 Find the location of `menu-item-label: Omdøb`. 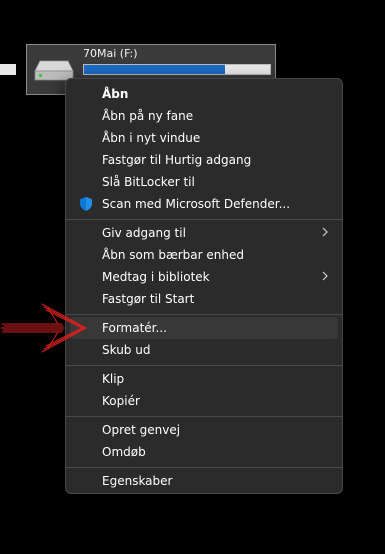

menu-item-label: Omdøb is located at coordinates (124, 452).